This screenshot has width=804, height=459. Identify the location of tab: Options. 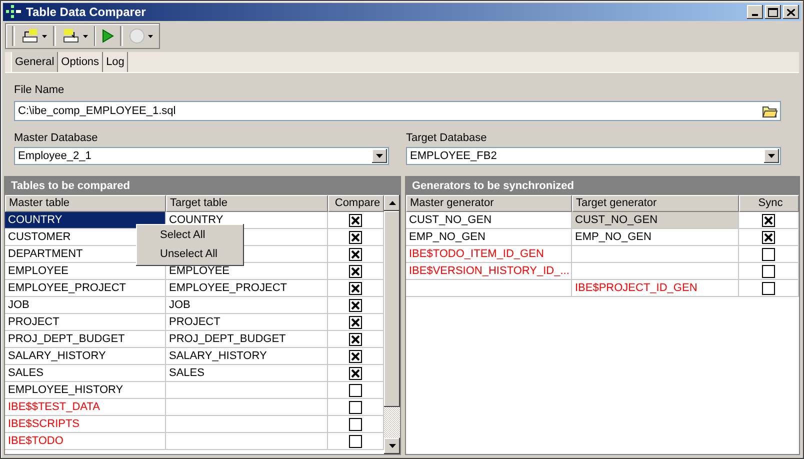
(81, 62).